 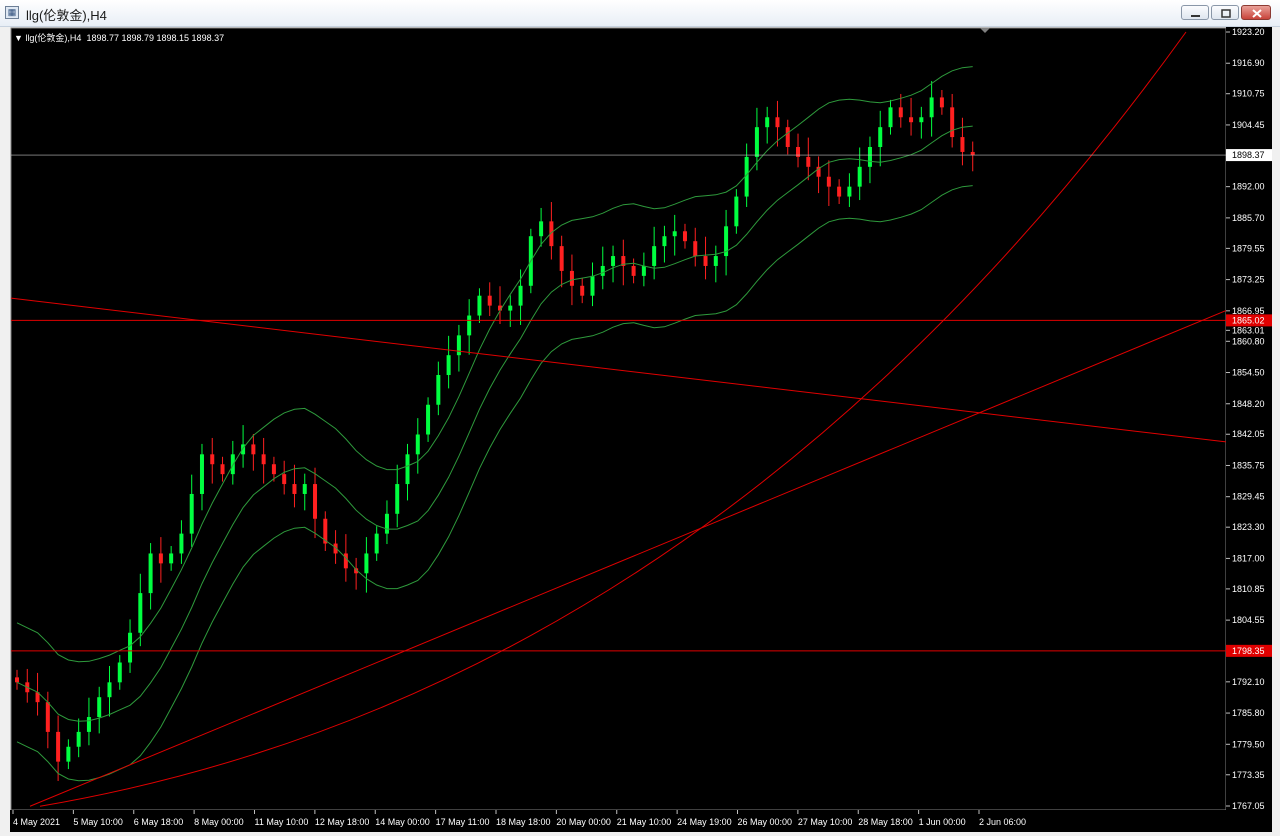 I want to click on minimize-icon, so click(x=1195, y=16).